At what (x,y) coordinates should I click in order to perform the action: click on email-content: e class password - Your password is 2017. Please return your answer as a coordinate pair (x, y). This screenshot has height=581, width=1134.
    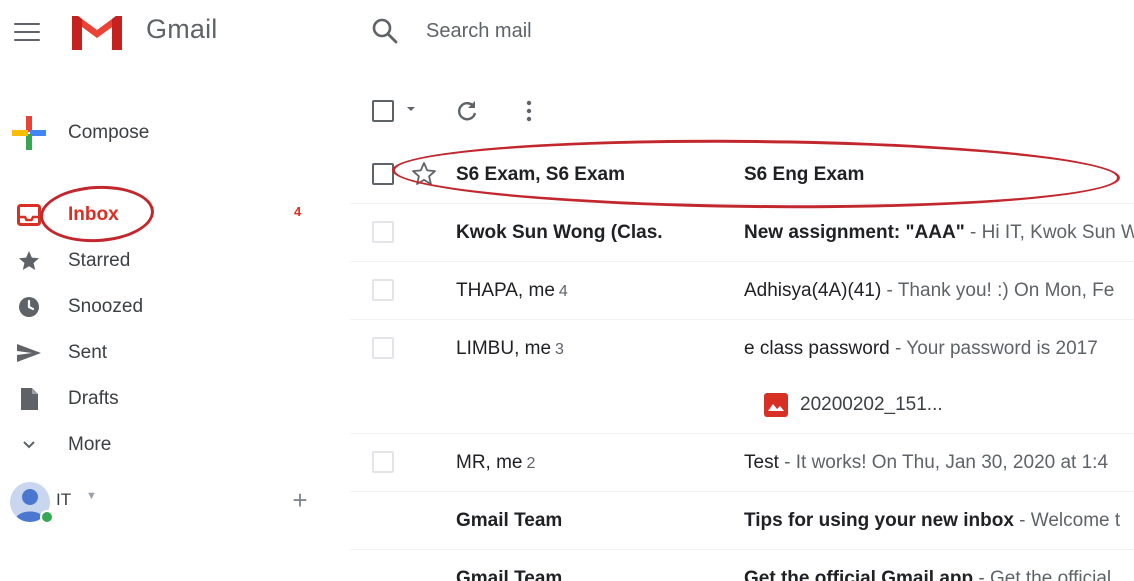
    Looking at the image, I should click on (939, 349).